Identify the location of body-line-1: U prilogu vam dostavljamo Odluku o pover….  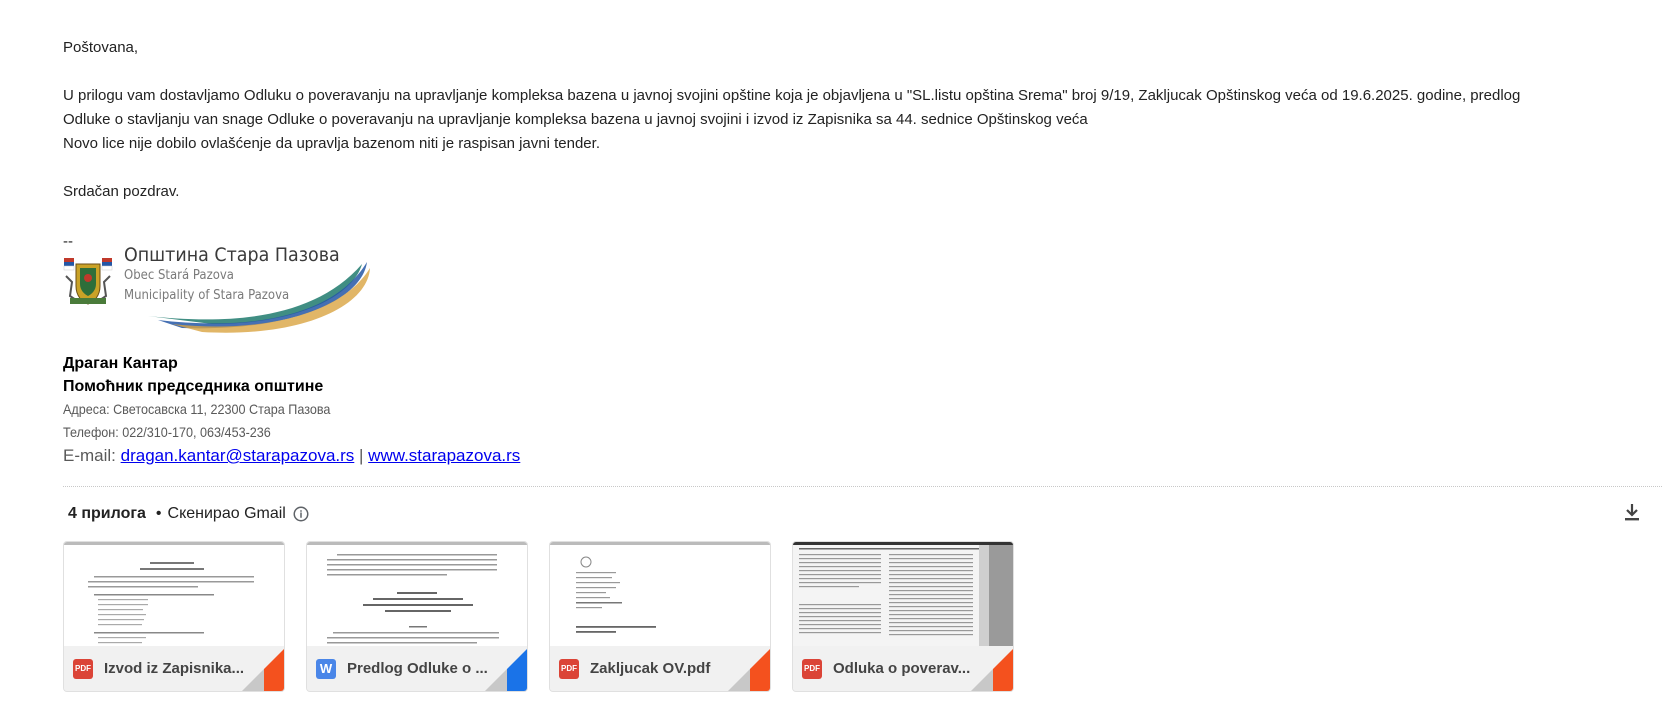
(792, 95).